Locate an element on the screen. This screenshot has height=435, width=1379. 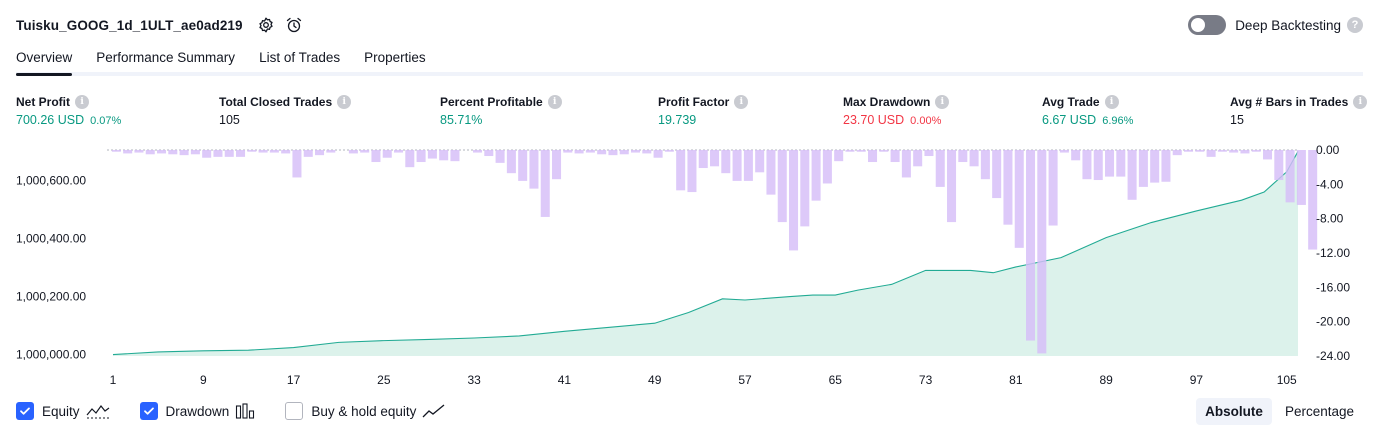
equity-axis-tick: 1,000,600.00 is located at coordinates (51, 180).